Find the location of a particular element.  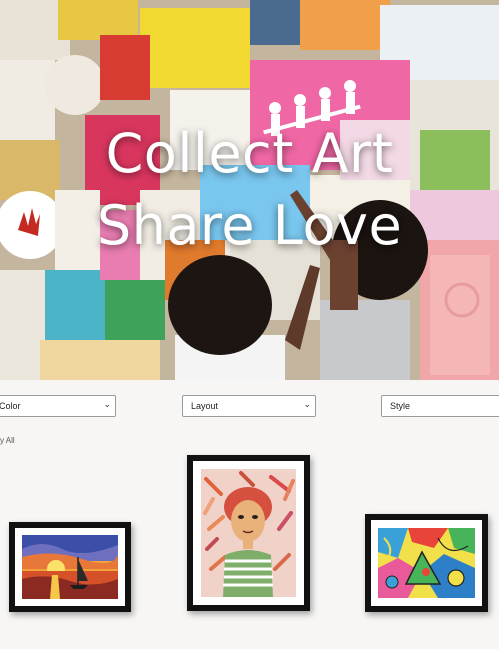

style-filter-value: Style is located at coordinates (400, 406).